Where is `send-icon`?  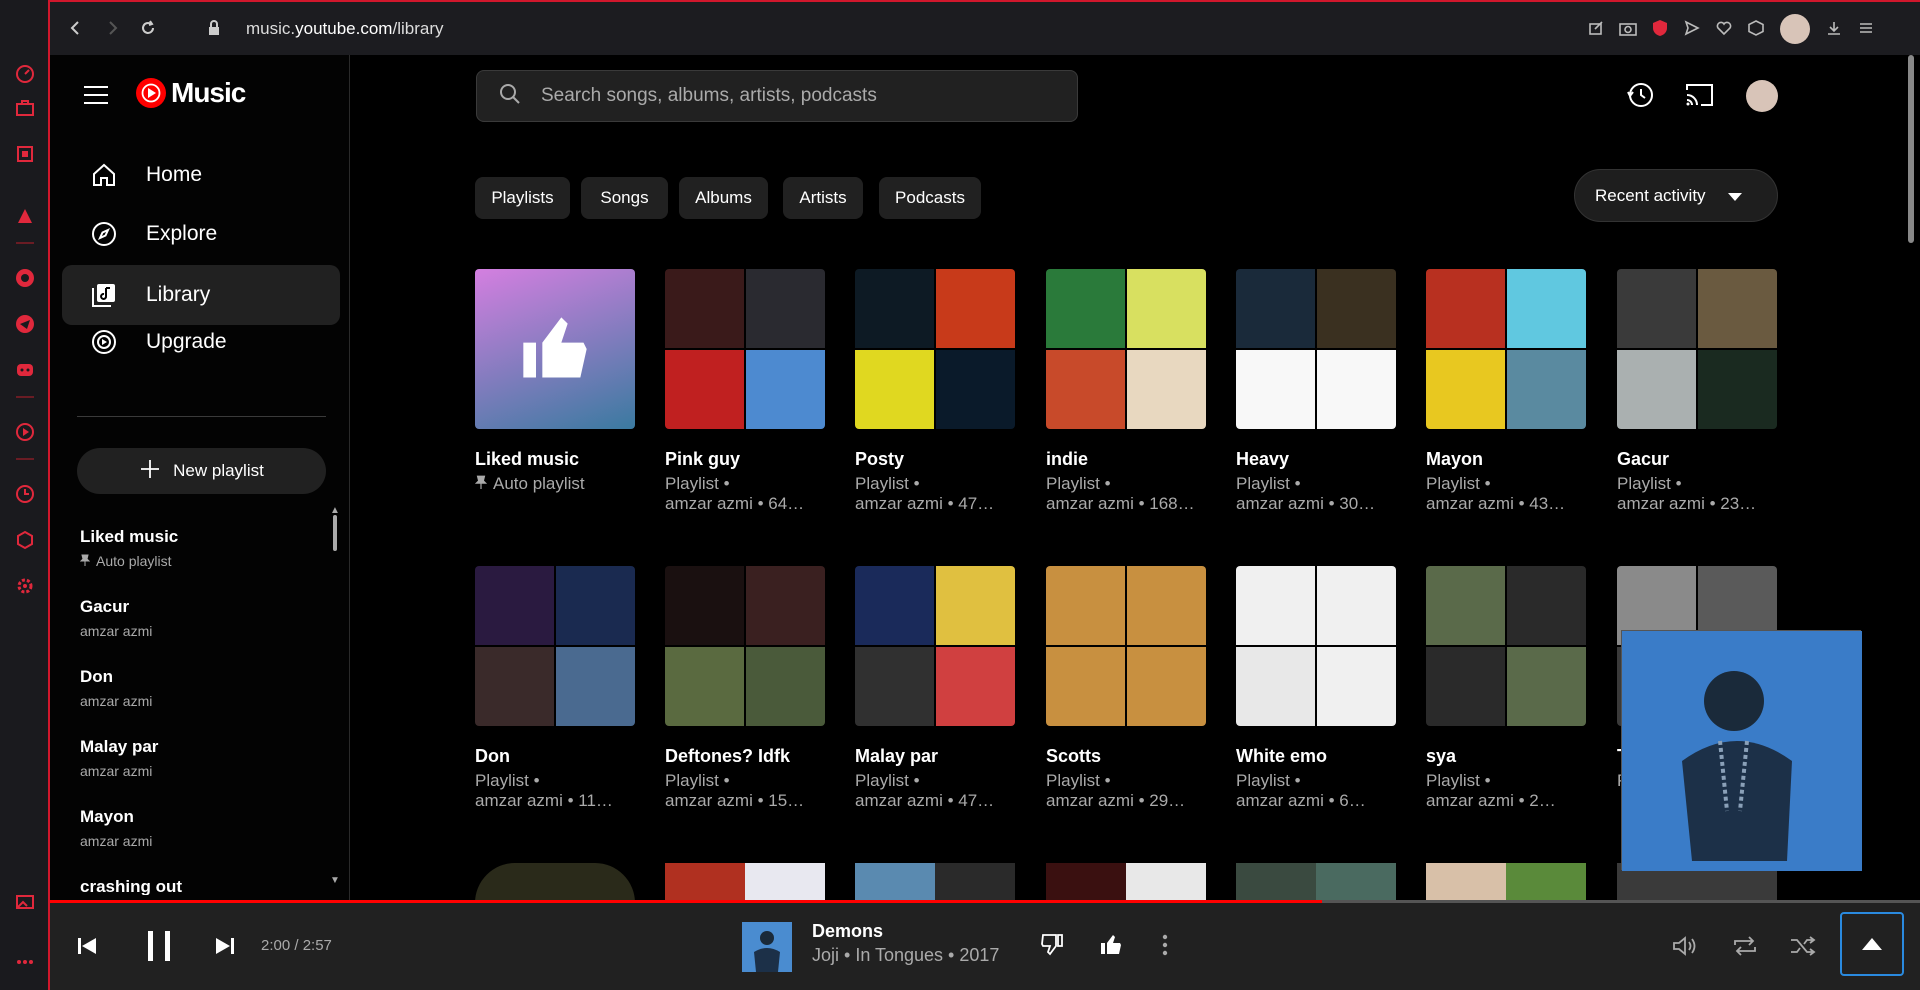
send-icon is located at coordinates (1692, 28).